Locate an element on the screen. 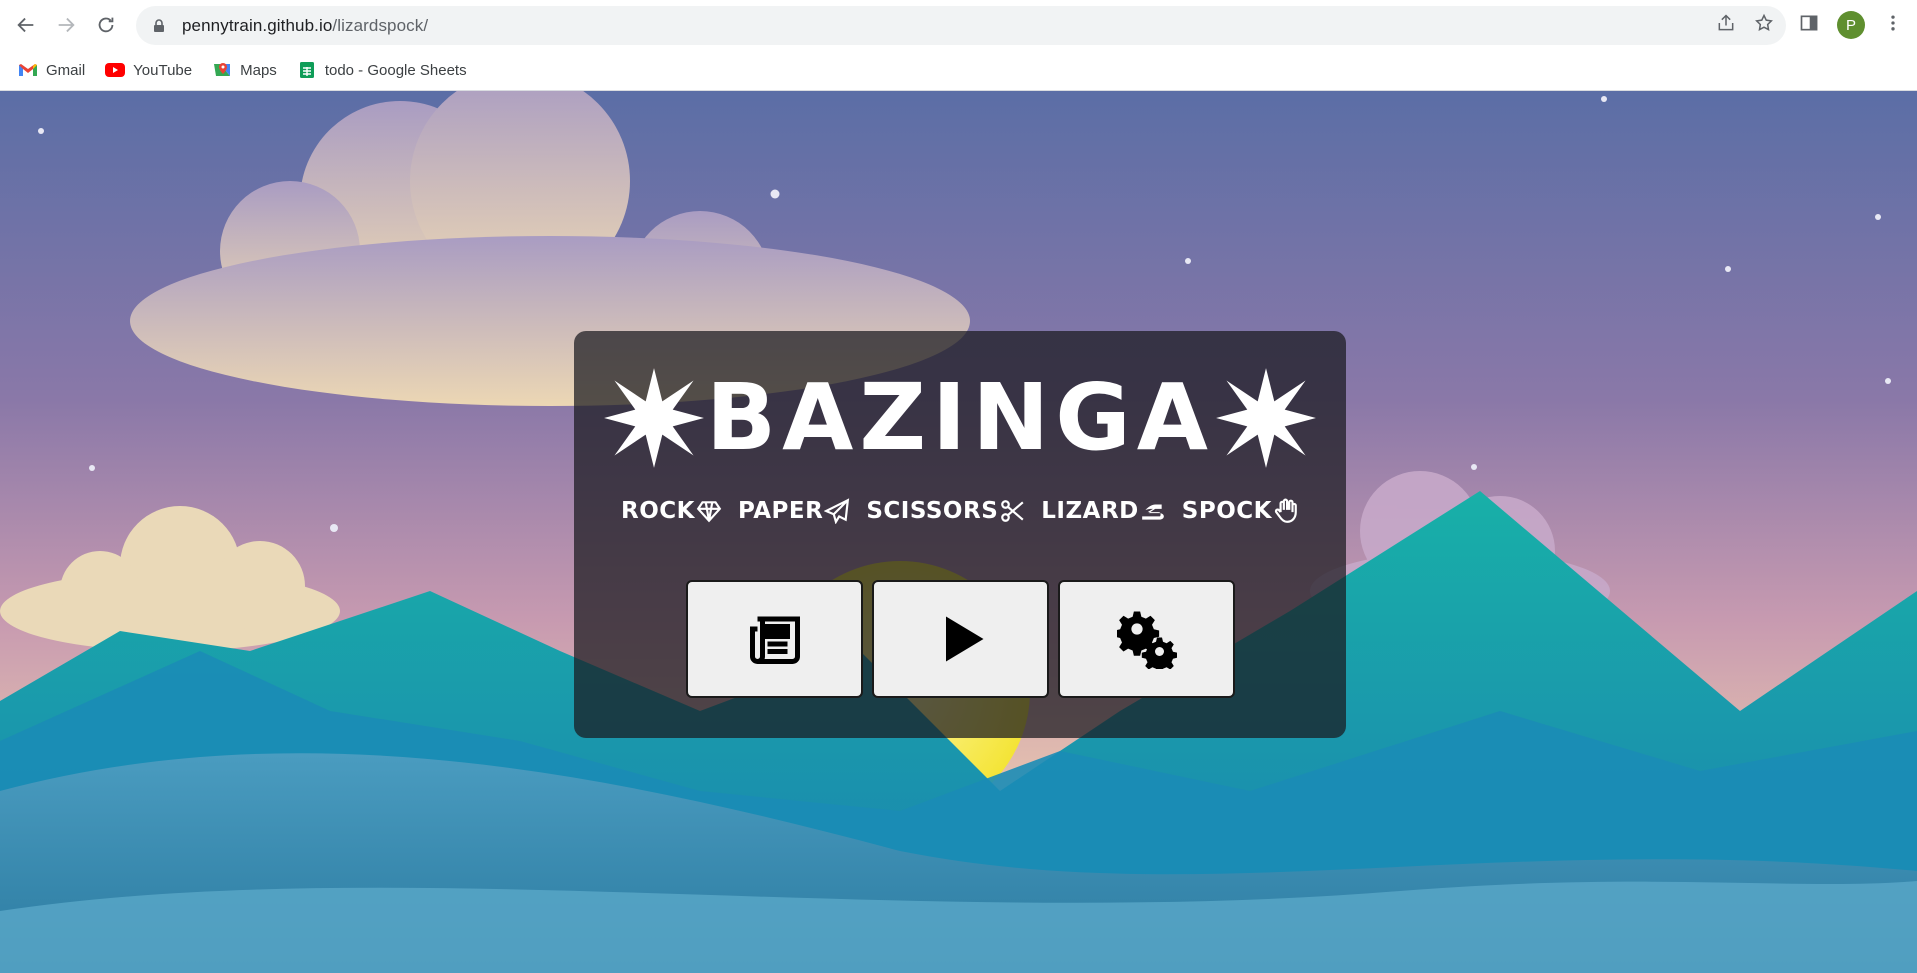 The width and height of the screenshot is (1917, 973). youtube-icon is located at coordinates (115, 70).